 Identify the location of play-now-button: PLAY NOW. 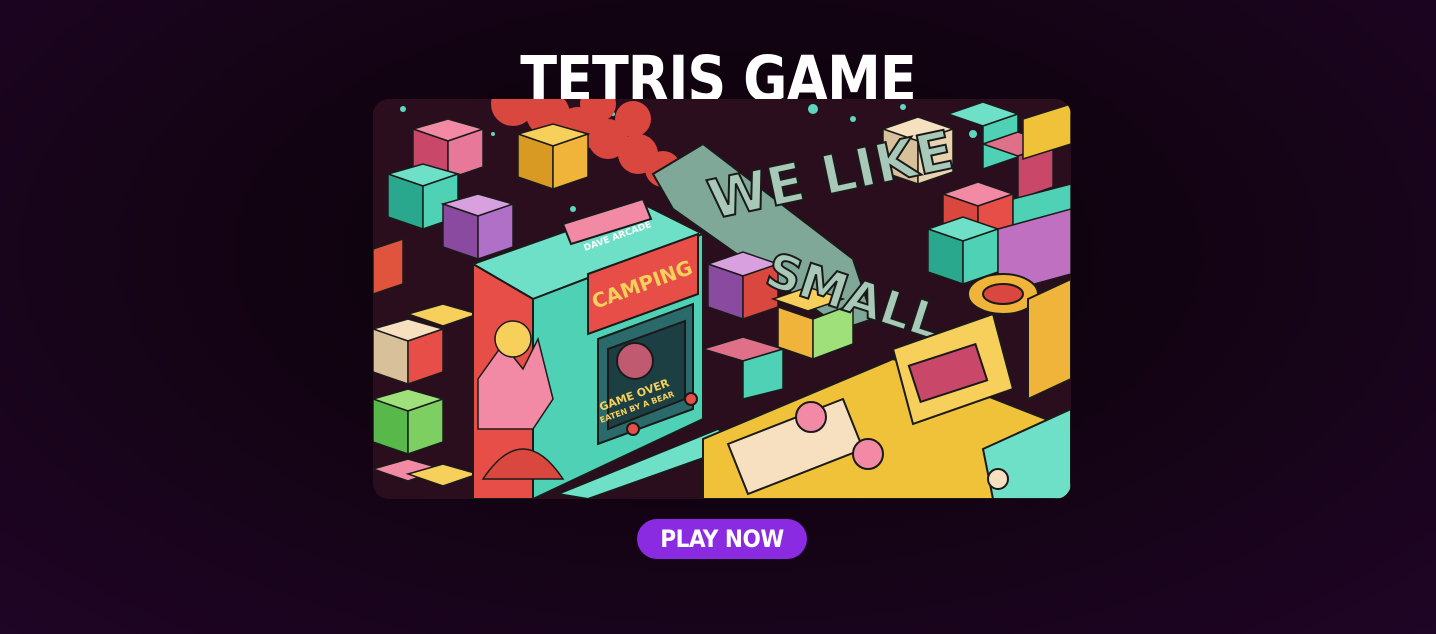
(722, 539).